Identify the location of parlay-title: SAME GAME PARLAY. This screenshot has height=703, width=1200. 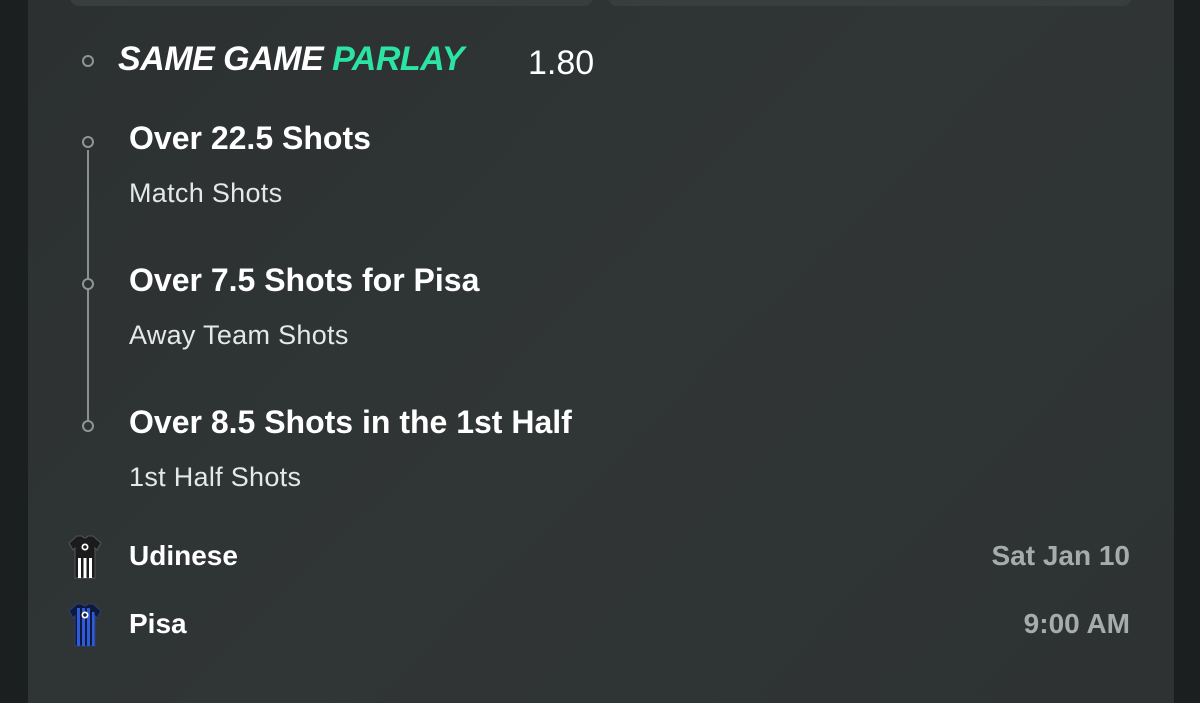
(291, 59).